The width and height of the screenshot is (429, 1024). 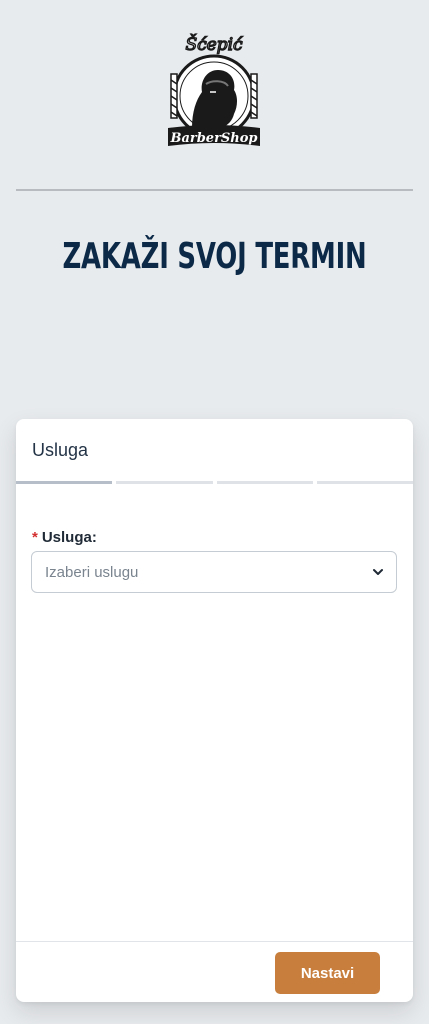 What do you see at coordinates (92, 572) in the screenshot?
I see `service-select-placeholder: Izaberi uslugu` at bounding box center [92, 572].